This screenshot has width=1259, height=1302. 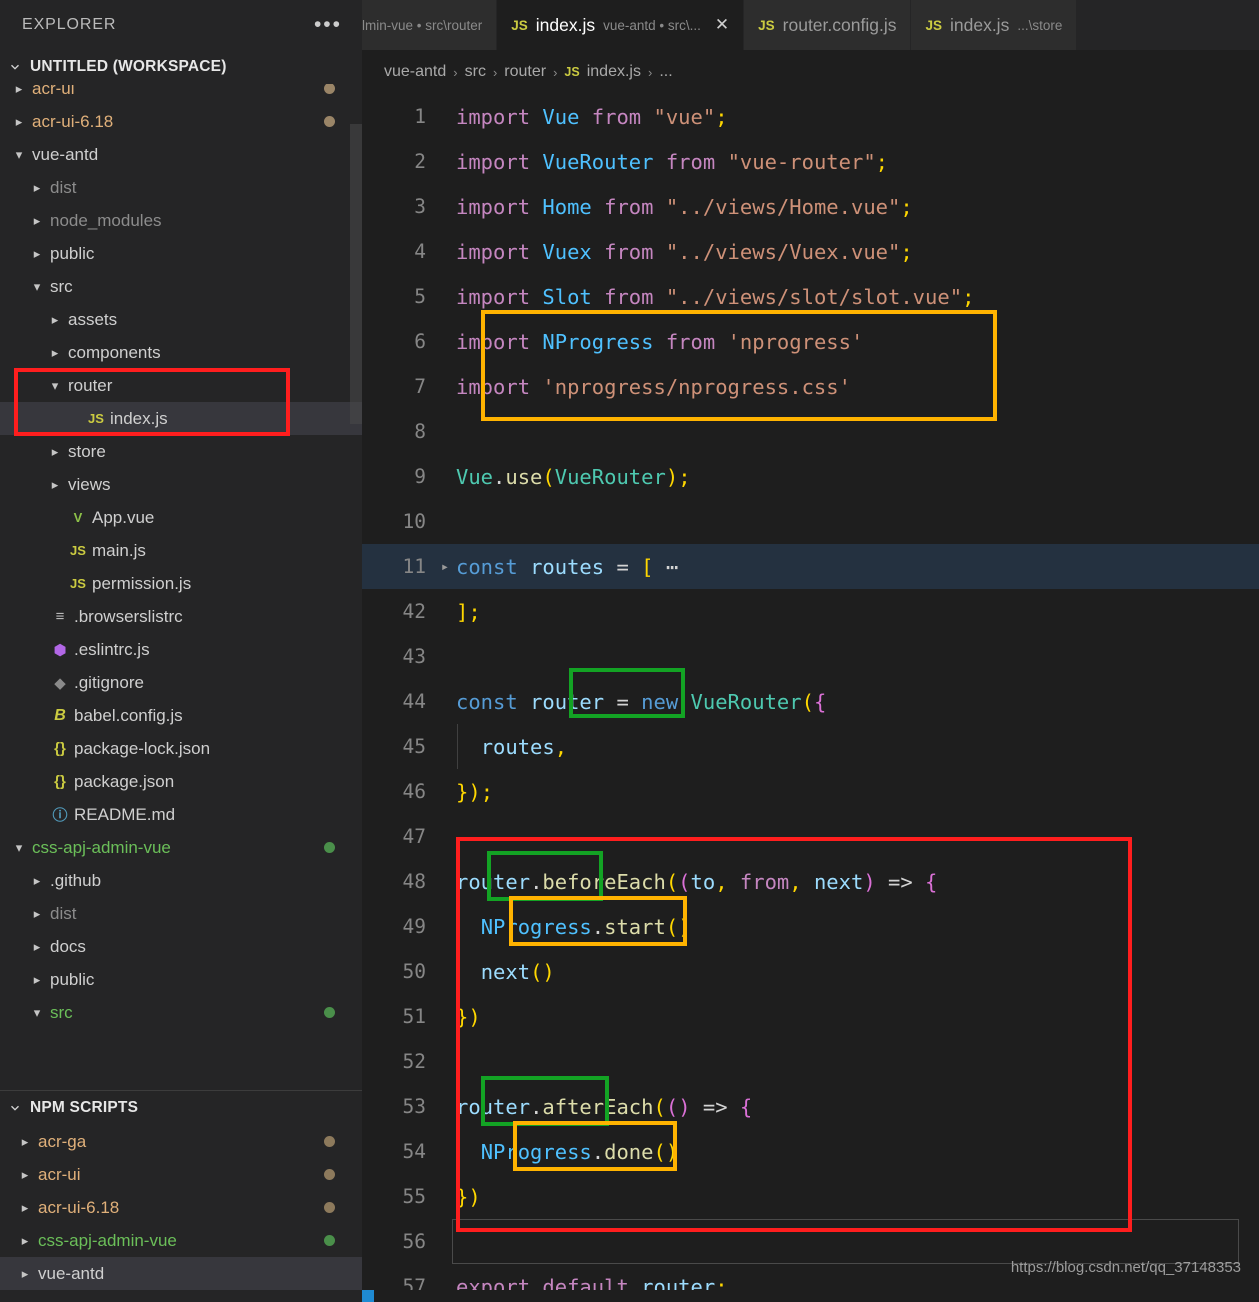 I want to click on tree-item-views: ▸ views, so click(x=181, y=484).